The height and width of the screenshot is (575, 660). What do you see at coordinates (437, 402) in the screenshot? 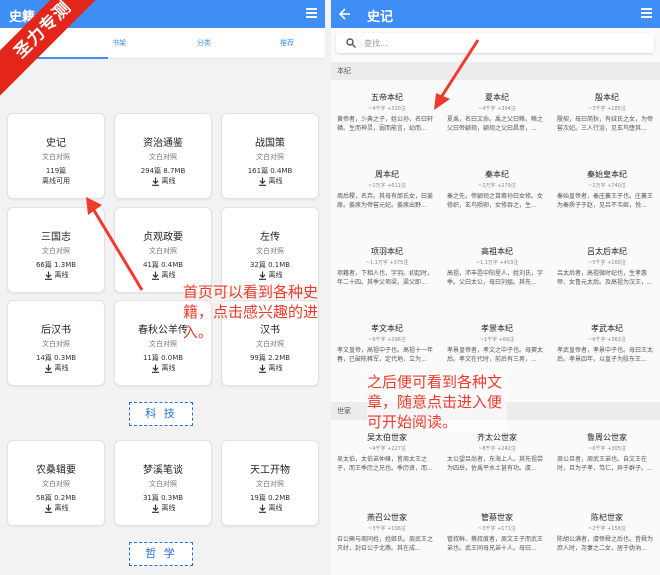
I see `annotation-text-right: 之后便可看到各种文章，随意点击进入便可开始阅读。` at bounding box center [437, 402].